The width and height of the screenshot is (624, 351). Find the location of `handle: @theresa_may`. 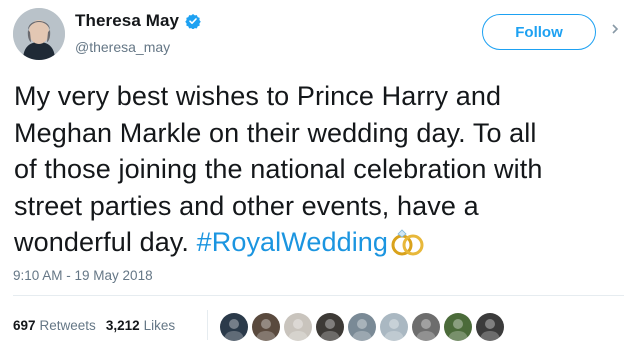

handle: @theresa_may is located at coordinates (138, 47).